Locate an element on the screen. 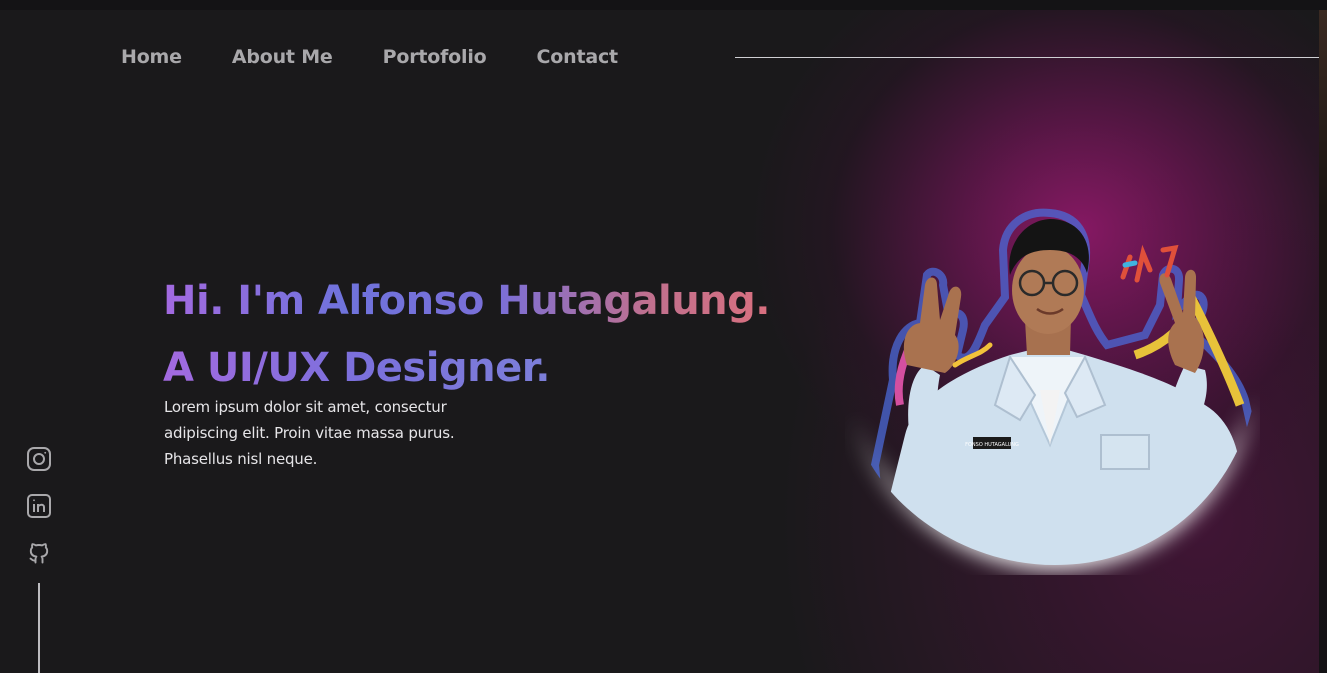  nav-divider-line is located at coordinates (1027, 57).